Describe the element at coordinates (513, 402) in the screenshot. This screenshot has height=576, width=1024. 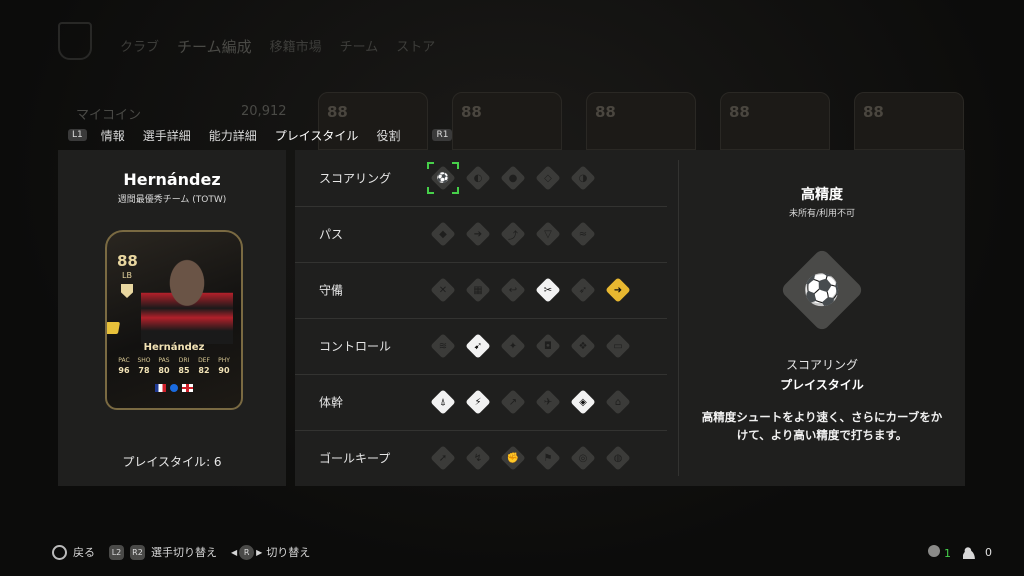
I see `trivela-icon: ↗` at that location.